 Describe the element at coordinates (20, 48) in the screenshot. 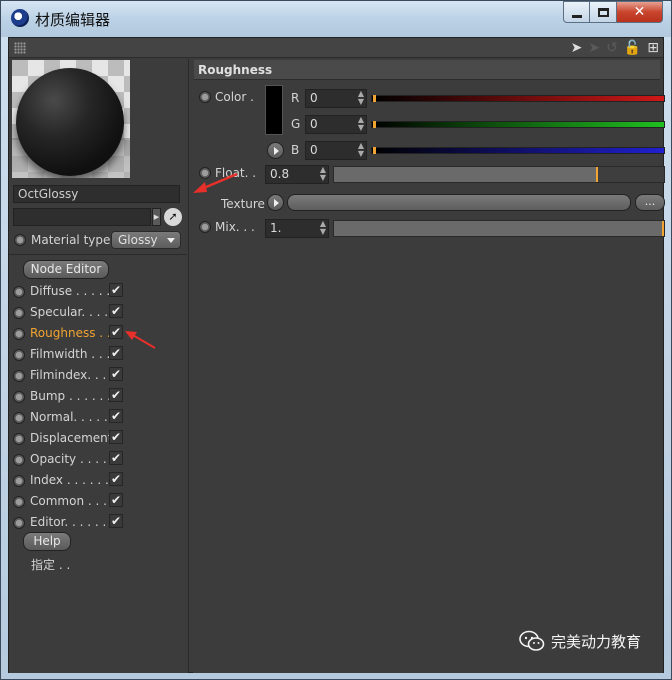

I see `drag-grip-icon` at that location.